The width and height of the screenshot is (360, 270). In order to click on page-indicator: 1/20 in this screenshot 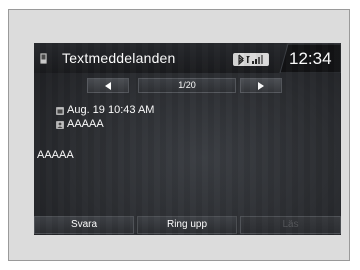, I will do `click(187, 85)`.